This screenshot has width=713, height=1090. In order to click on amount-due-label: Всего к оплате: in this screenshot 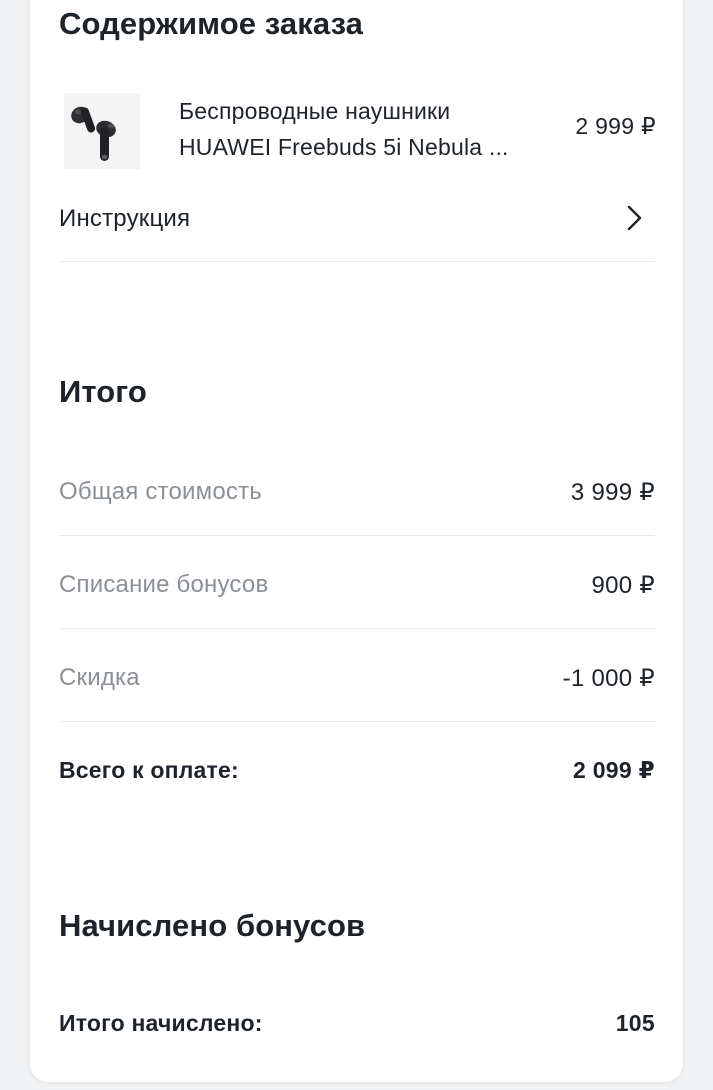, I will do `click(149, 770)`.